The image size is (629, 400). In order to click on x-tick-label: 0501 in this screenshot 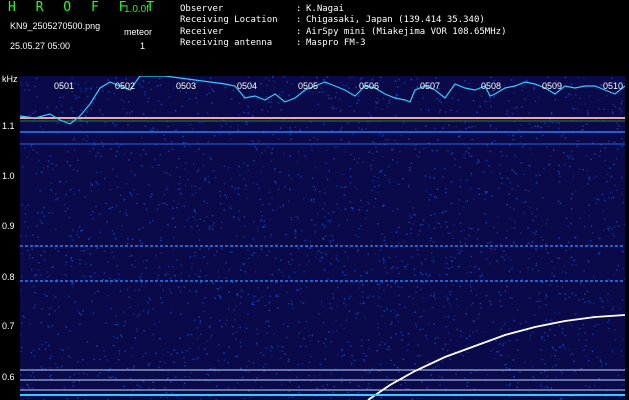, I will do `click(64, 86)`.